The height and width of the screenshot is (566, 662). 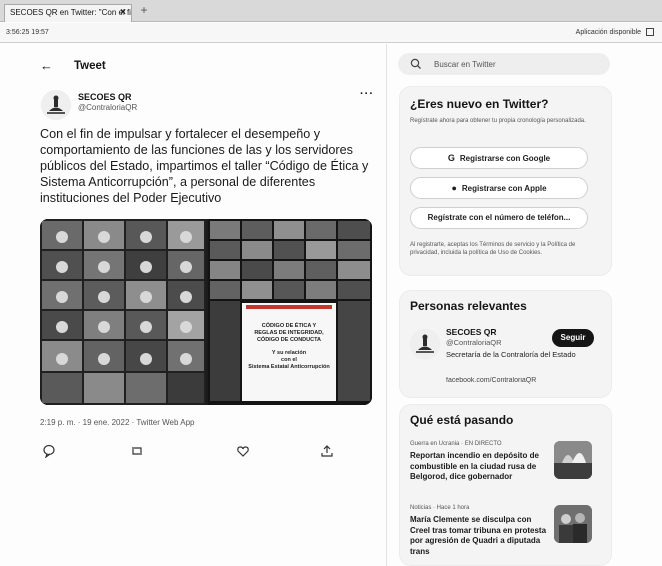 I want to click on fire-photo-icon, so click(x=573, y=460).